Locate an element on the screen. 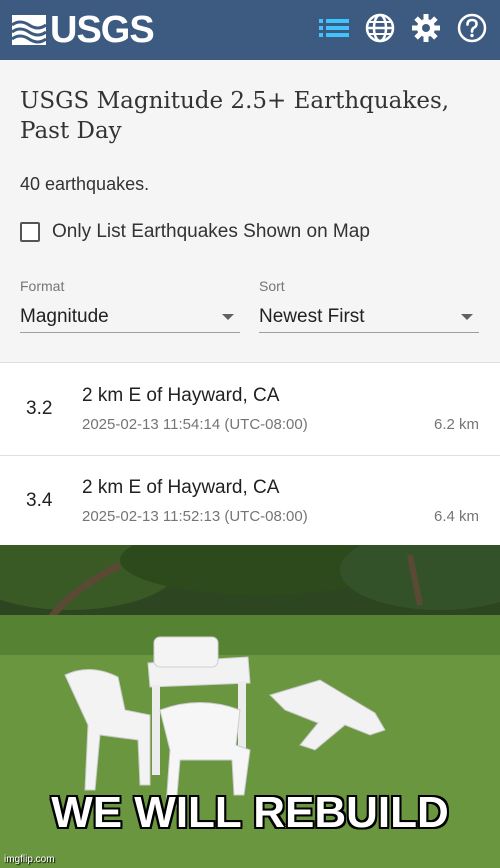 The height and width of the screenshot is (868, 500). globe-icon is located at coordinates (380, 28).